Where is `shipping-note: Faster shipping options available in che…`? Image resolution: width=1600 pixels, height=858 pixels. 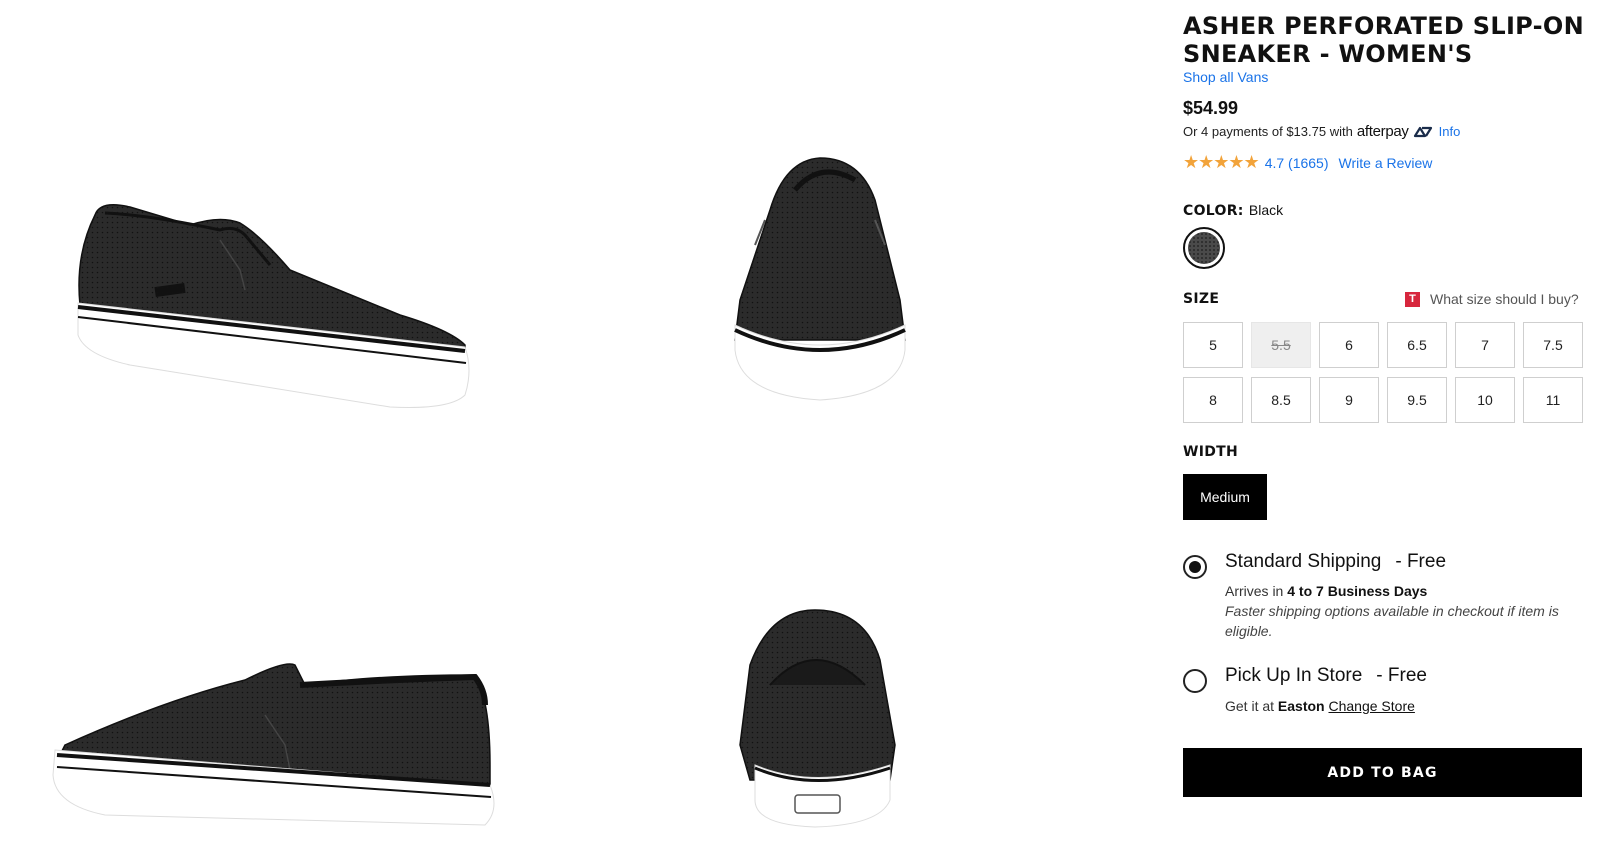 shipping-note: Faster shipping options available in che… is located at coordinates (1392, 621).